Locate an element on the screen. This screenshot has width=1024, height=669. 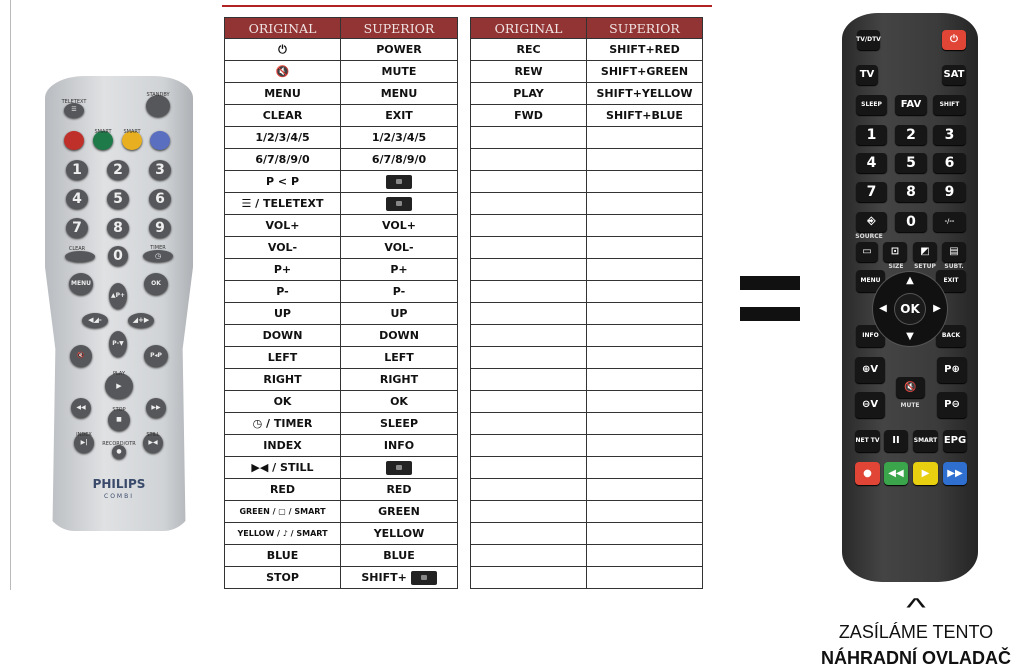
subtitle-button: ▤ is located at coordinates (954, 252).